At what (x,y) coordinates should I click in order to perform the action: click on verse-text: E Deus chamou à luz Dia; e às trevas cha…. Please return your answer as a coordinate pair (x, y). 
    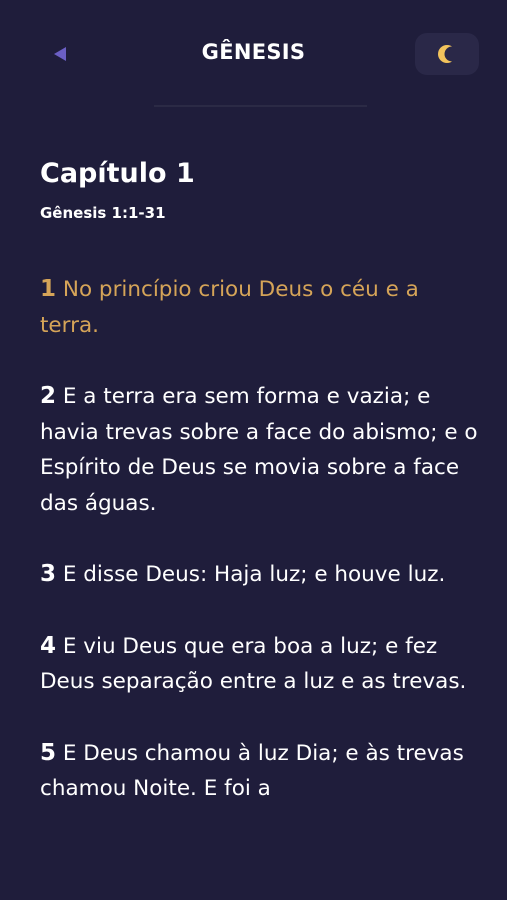
    Looking at the image, I should click on (252, 771).